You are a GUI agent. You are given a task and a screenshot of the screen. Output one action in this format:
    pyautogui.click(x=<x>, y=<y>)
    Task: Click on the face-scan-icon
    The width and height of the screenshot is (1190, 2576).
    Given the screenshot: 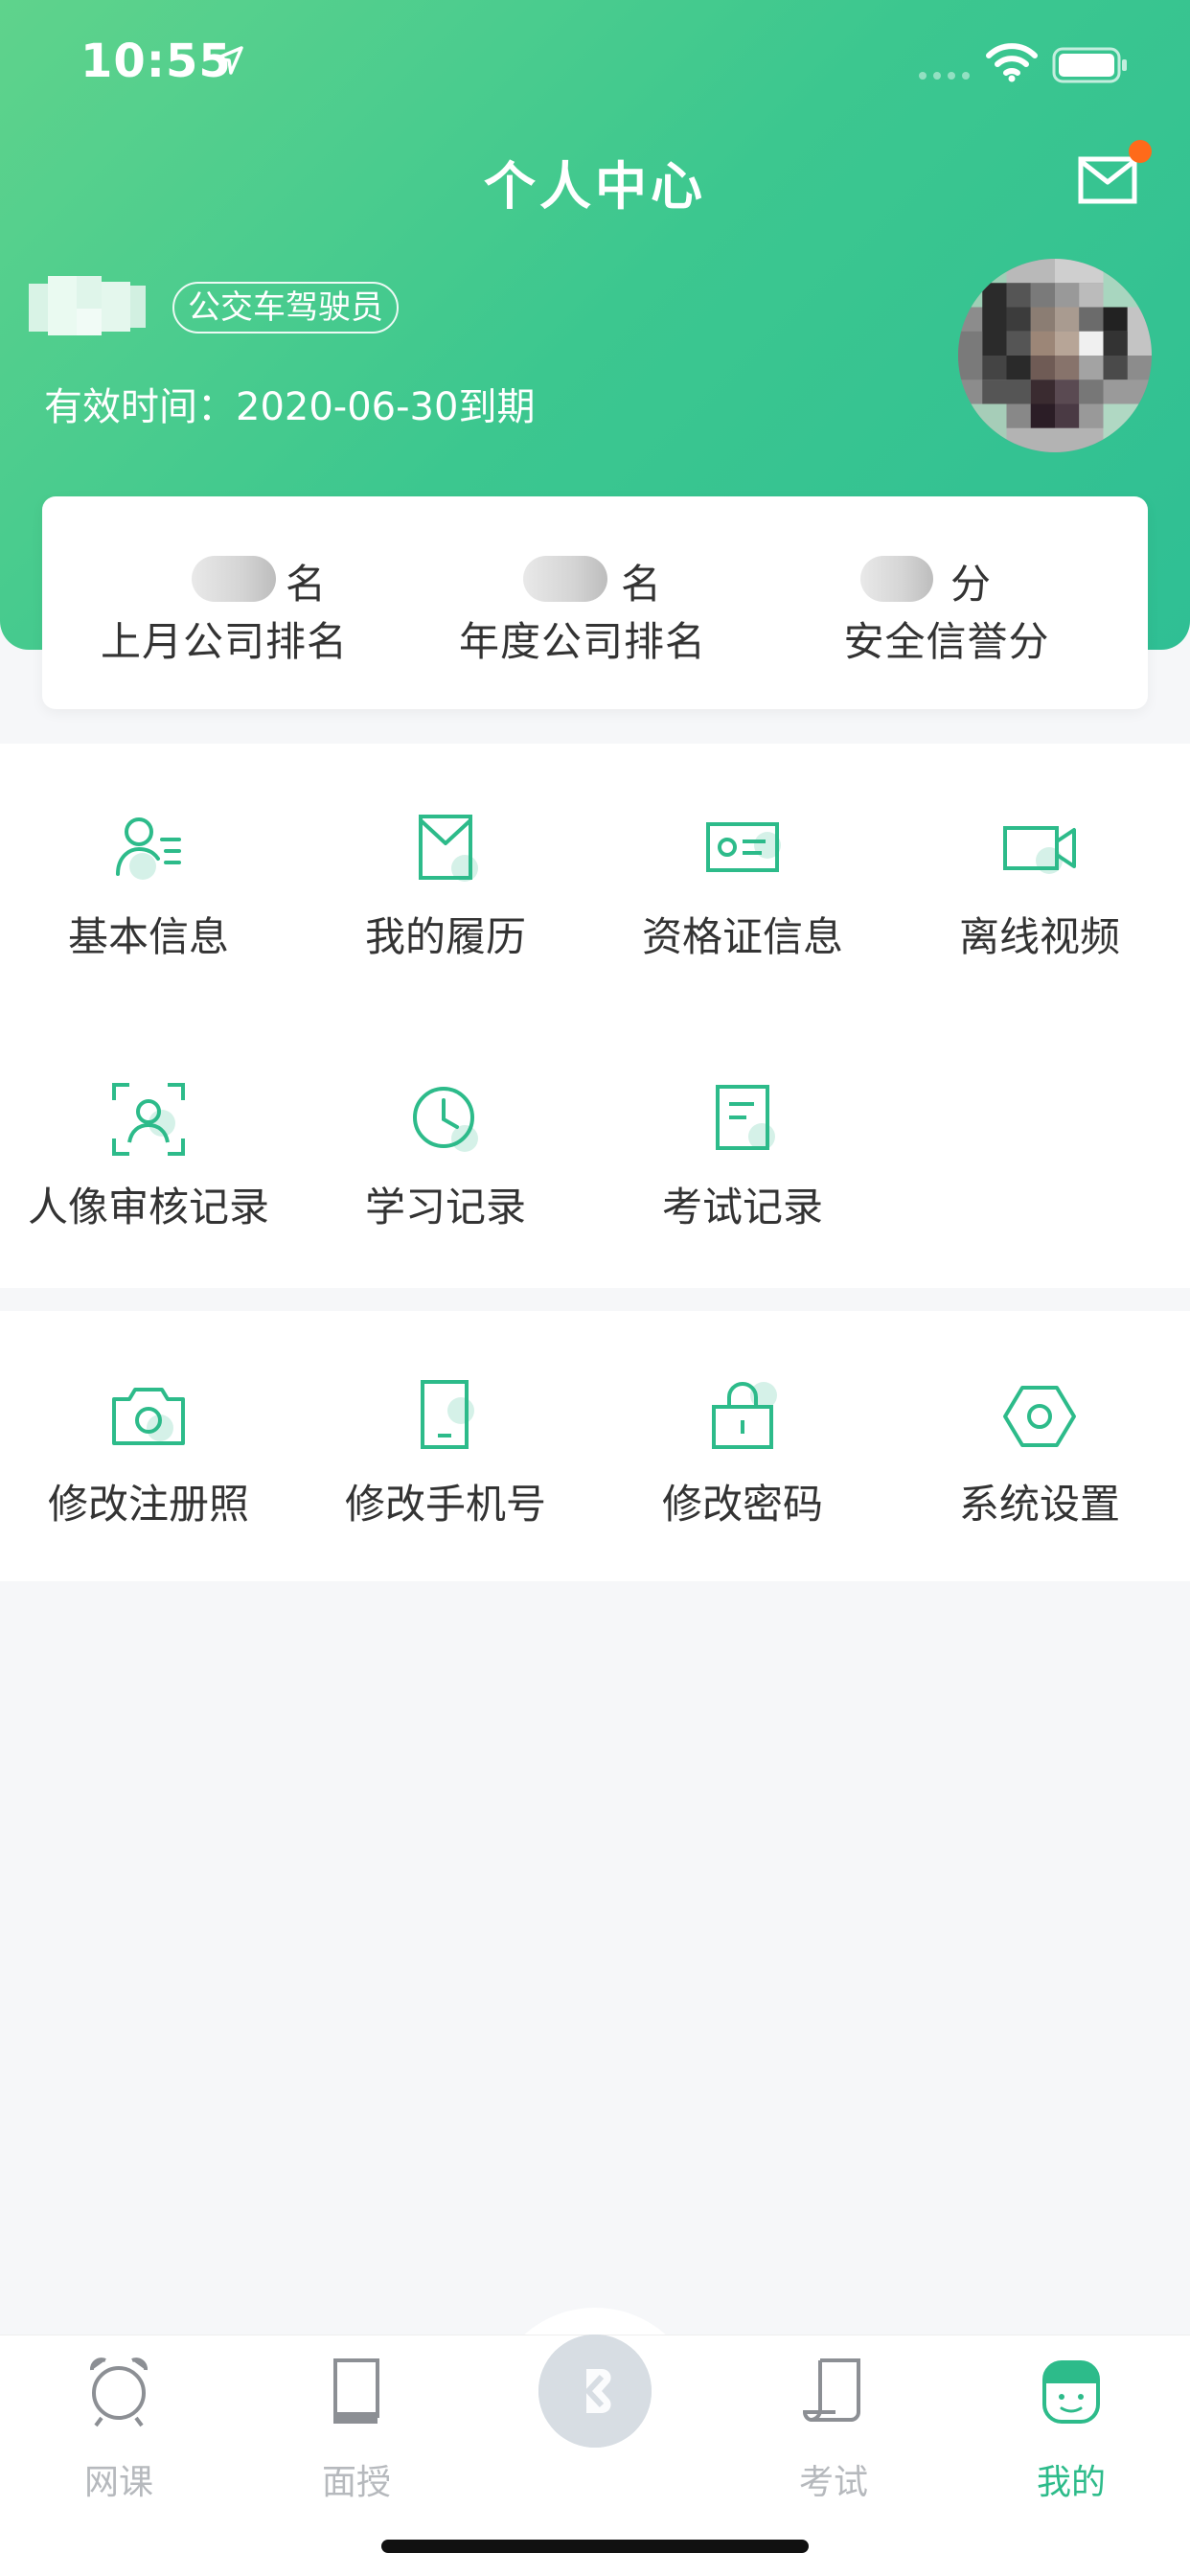 What is the action you would take?
    pyautogui.click(x=148, y=1119)
    